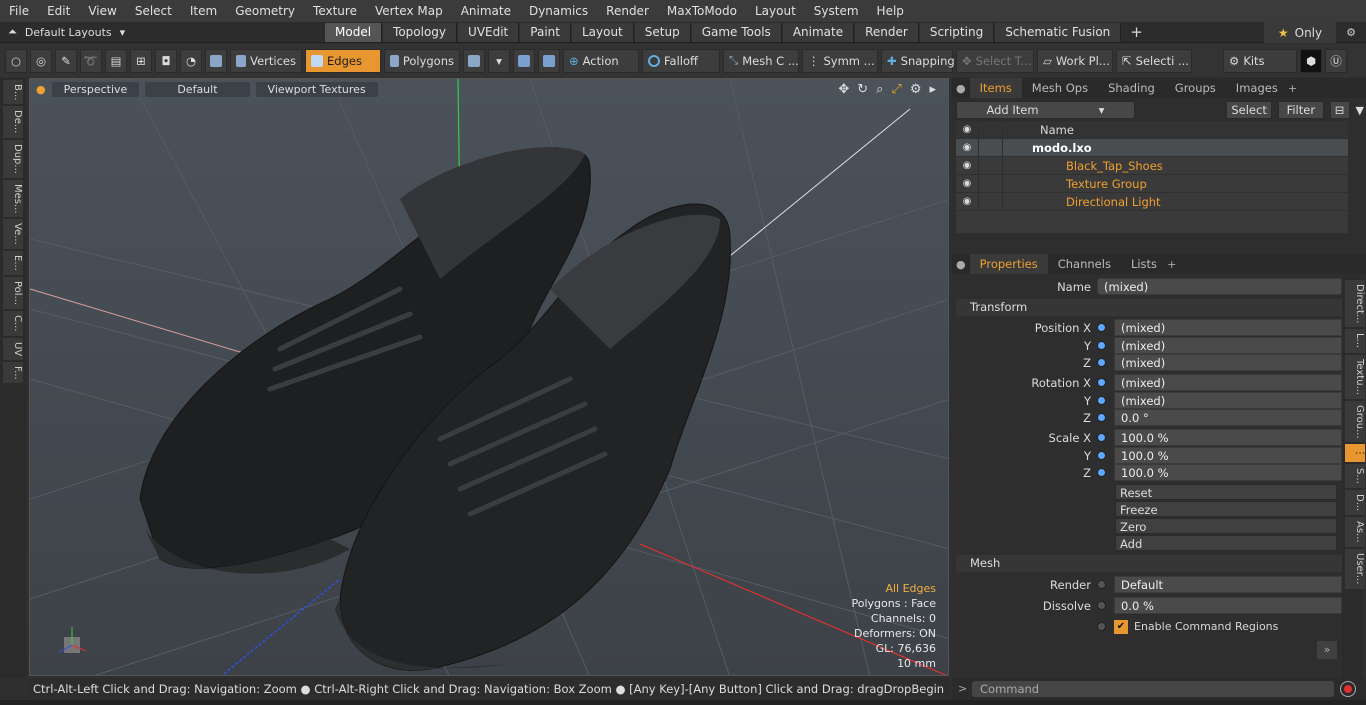 The image size is (1366, 705). I want to click on add-tab-icon: +, so click(1136, 32).